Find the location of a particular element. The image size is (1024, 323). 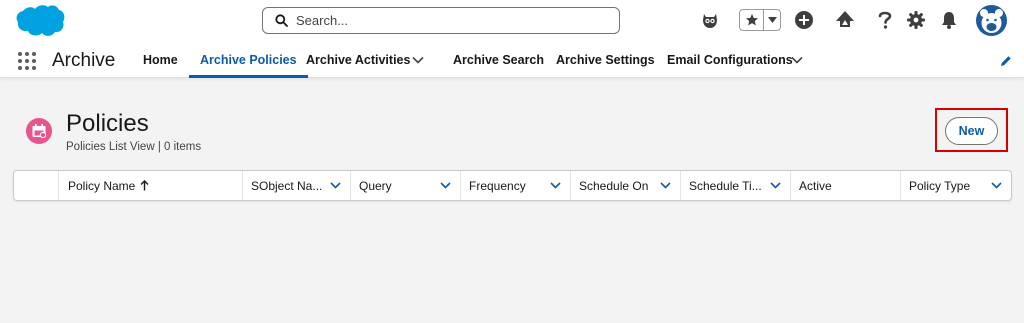

trailhead-icon is located at coordinates (845, 20).